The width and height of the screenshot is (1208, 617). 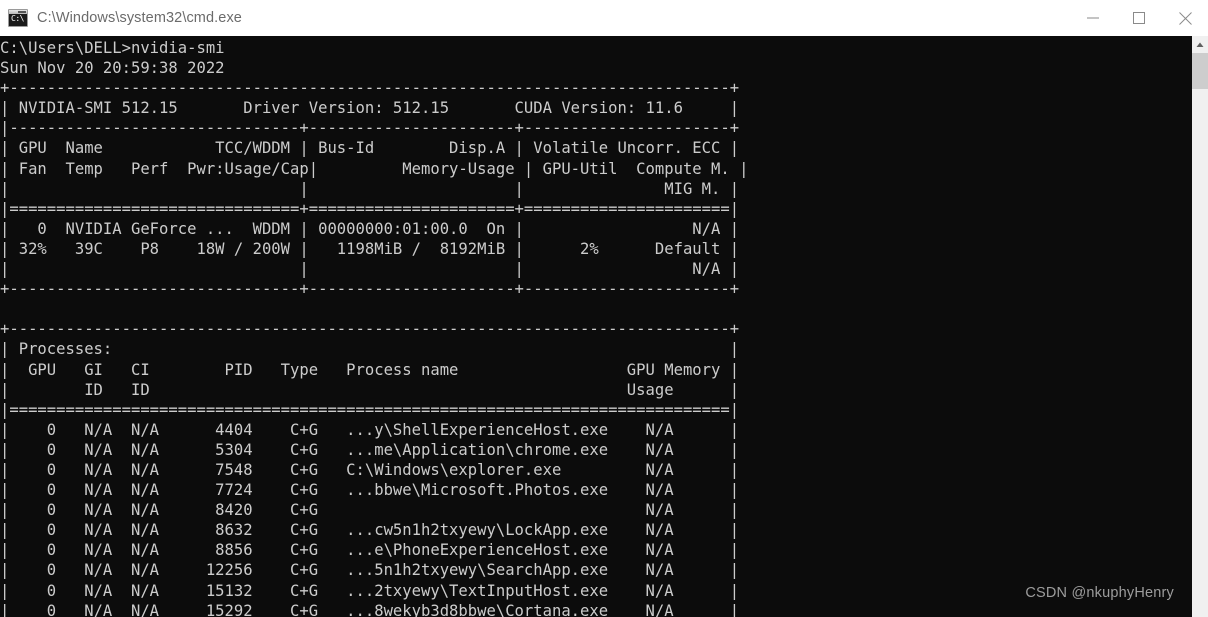 What do you see at coordinates (1200, 71) in the screenshot?
I see `scrollbar-thumb` at bounding box center [1200, 71].